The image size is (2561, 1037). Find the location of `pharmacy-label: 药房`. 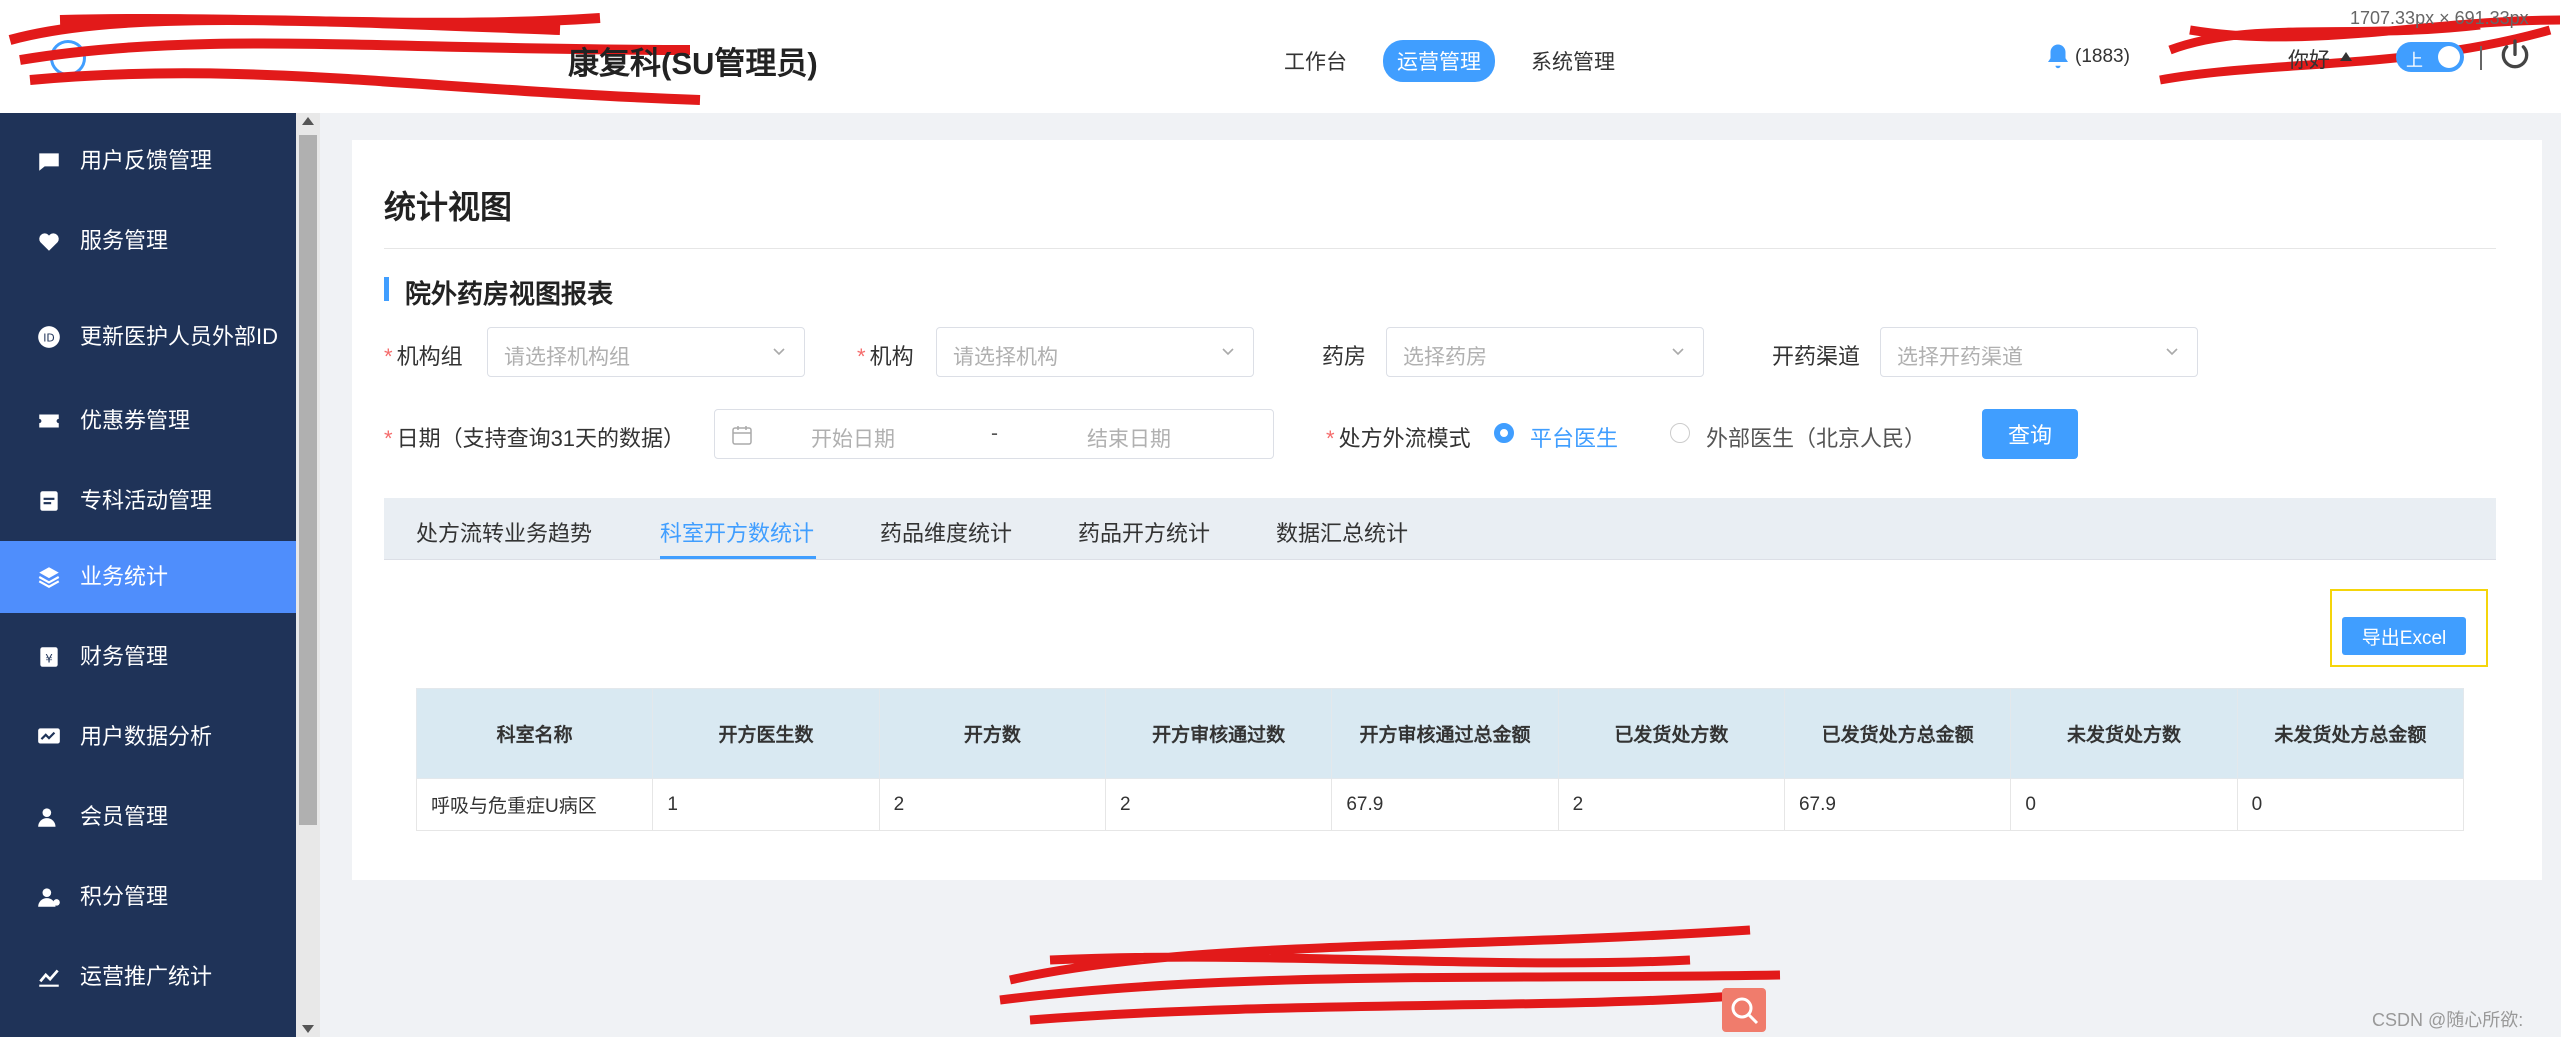

pharmacy-label: 药房 is located at coordinates (1344, 356).